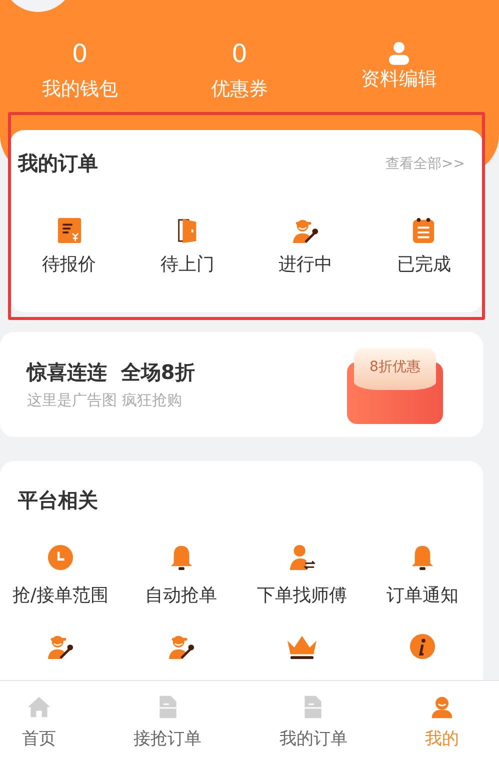 Image resolution: width=499 pixels, height=765 pixels. I want to click on banner-card: 惊喜连连 全场8折 这里是广告图 疯狂抢购 8折优惠, so click(241, 384).